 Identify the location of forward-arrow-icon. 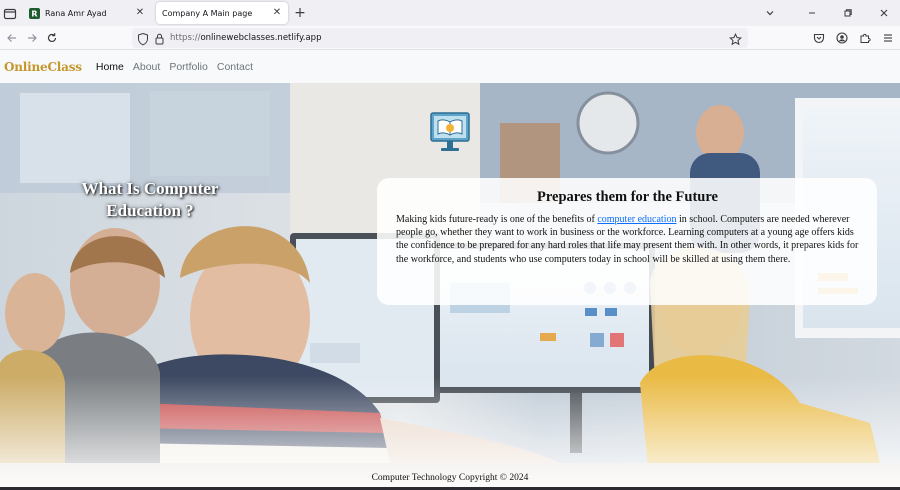
(32, 38).